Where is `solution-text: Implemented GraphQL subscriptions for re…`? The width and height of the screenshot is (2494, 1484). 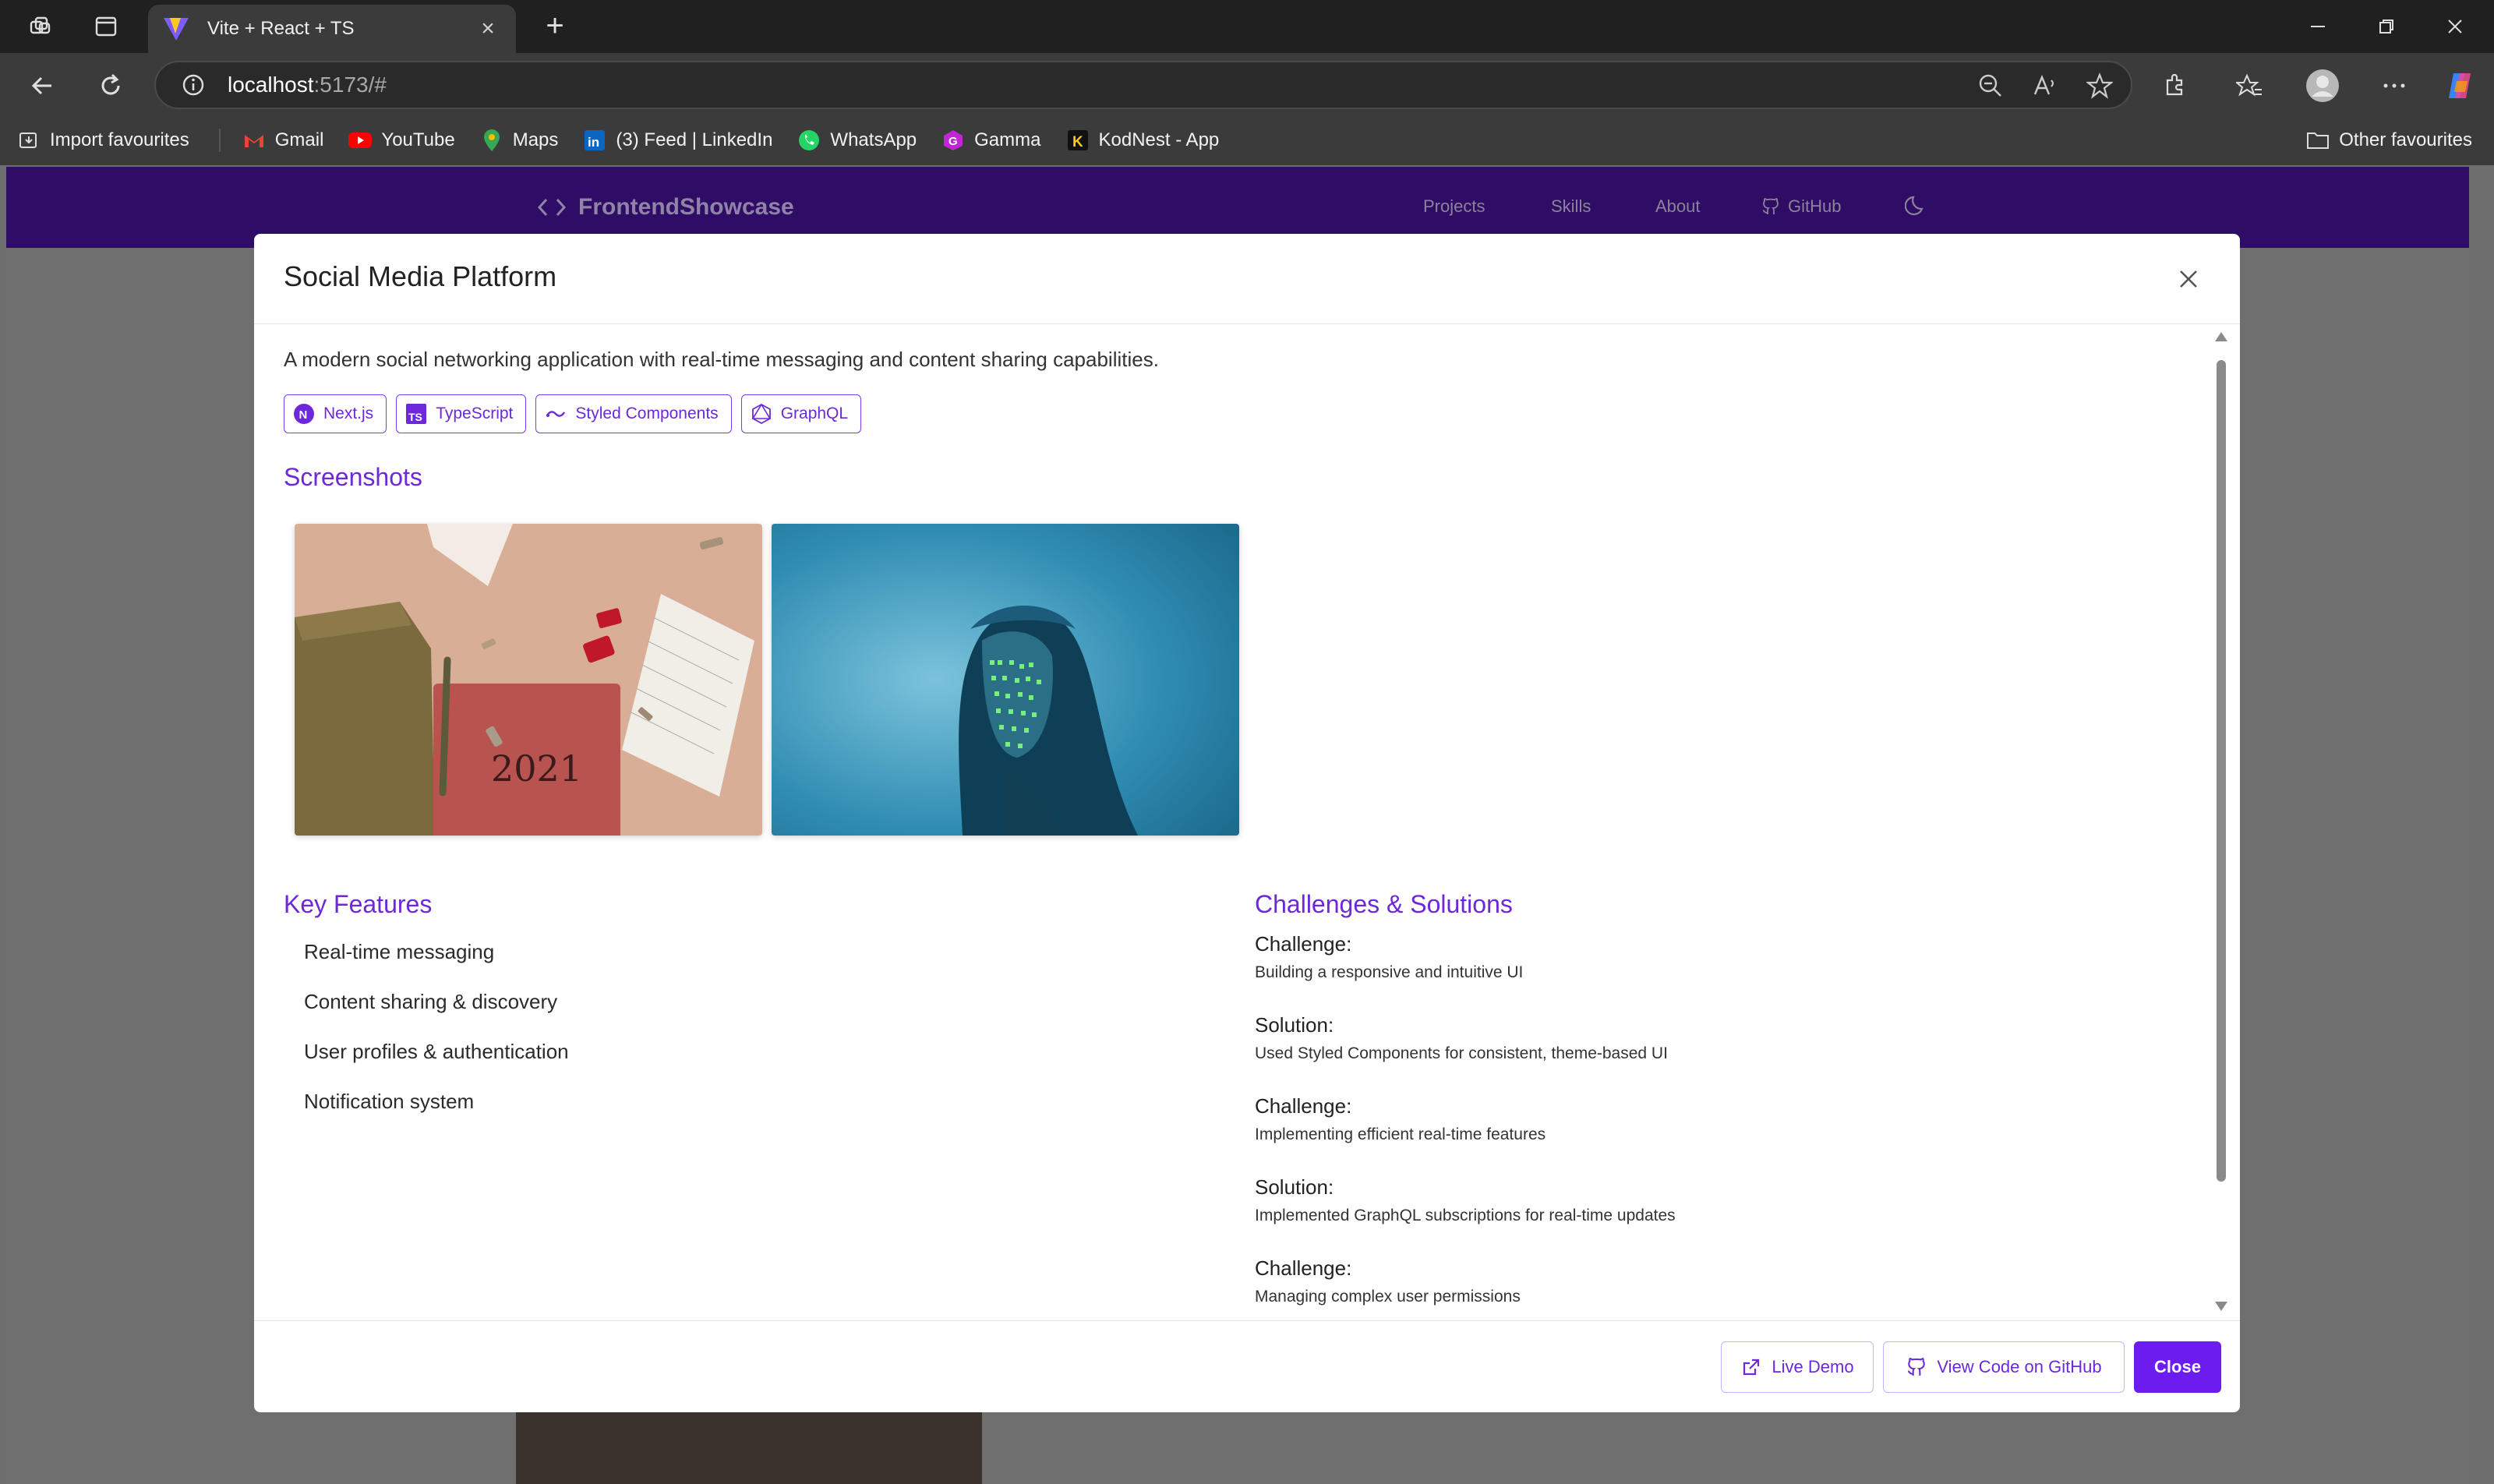
solution-text: Implemented GraphQL subscriptions for re… is located at coordinates (1465, 1215).